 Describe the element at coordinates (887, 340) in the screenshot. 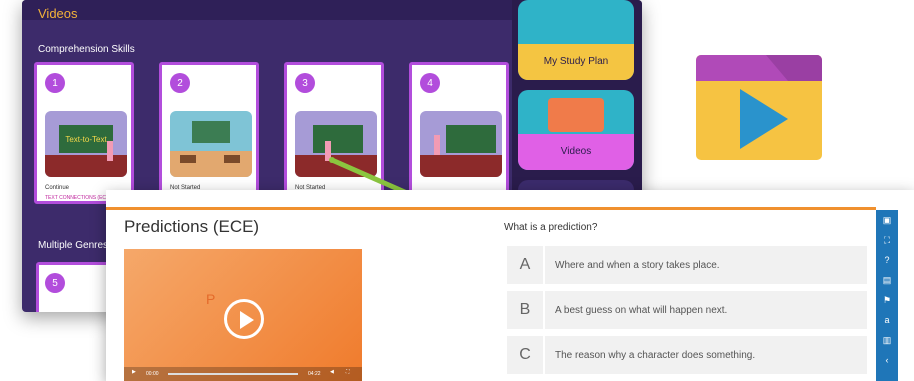

I see `document-icon: ▥` at that location.